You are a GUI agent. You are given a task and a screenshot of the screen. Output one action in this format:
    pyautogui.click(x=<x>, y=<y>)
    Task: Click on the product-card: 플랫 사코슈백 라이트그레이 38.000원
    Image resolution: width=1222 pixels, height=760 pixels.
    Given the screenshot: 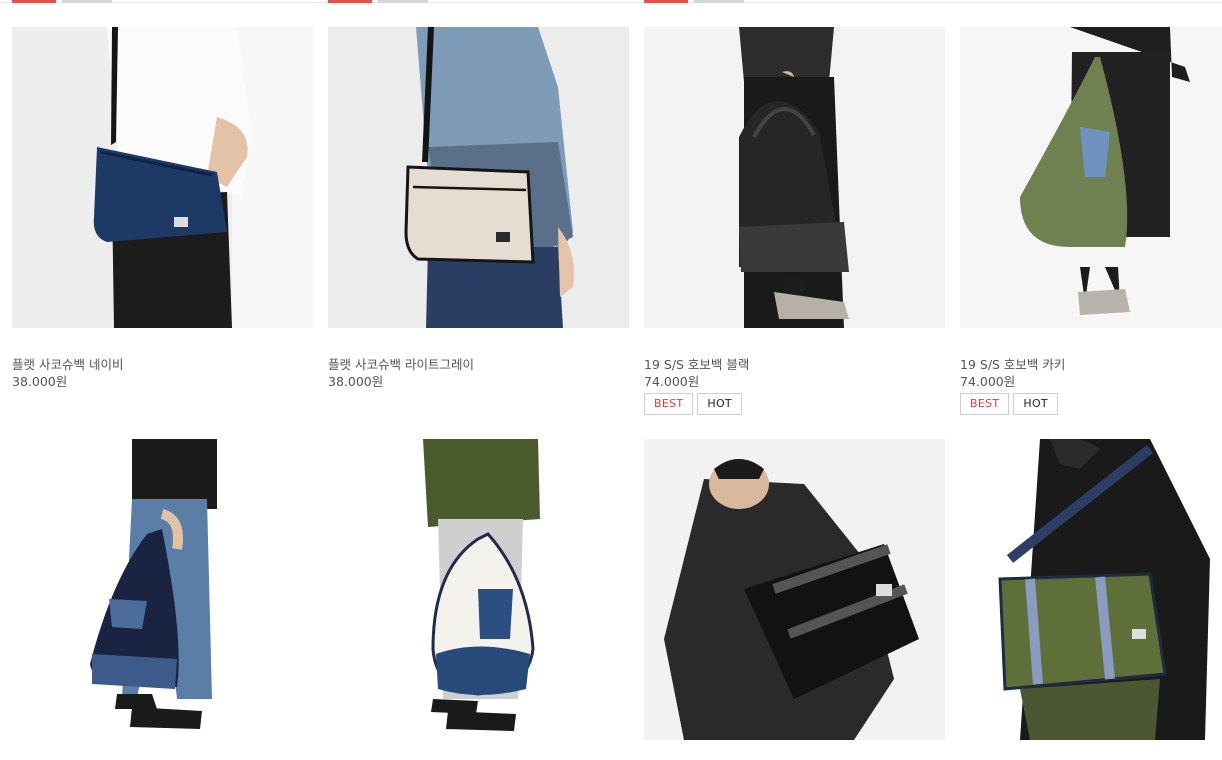 What is the action you would take?
    pyautogui.click(x=478, y=222)
    